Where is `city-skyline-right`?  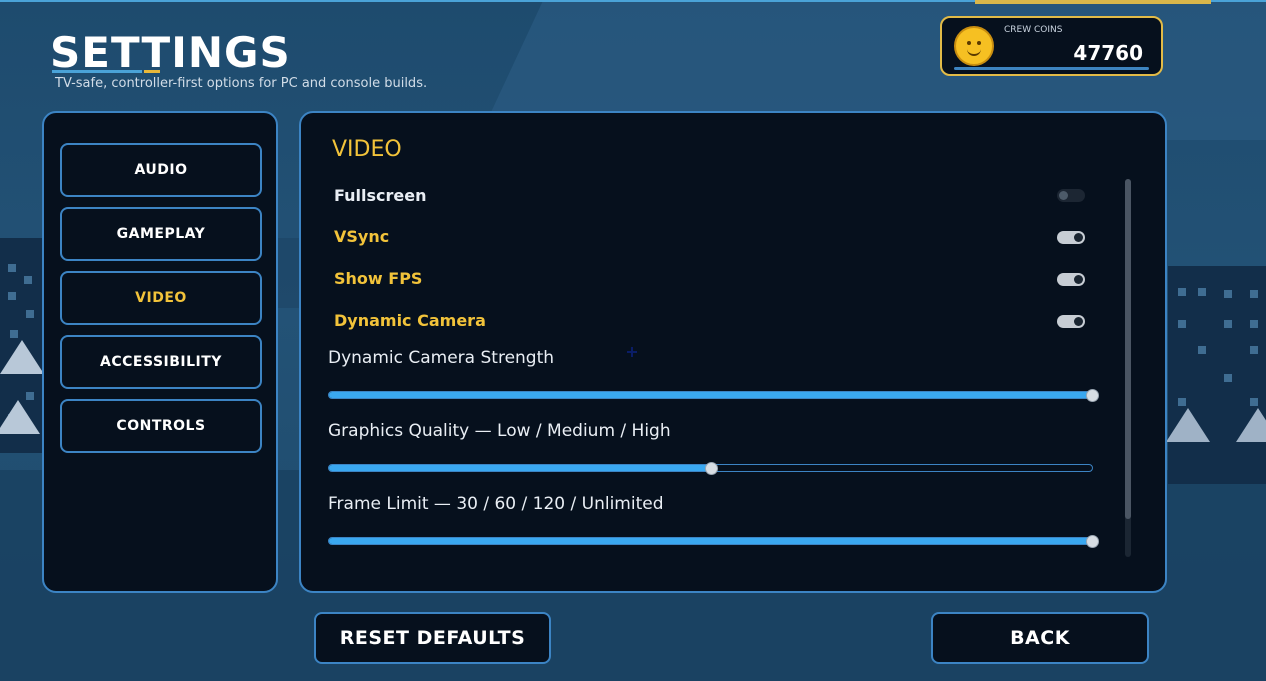 city-skyline-right is located at coordinates (1217, 375).